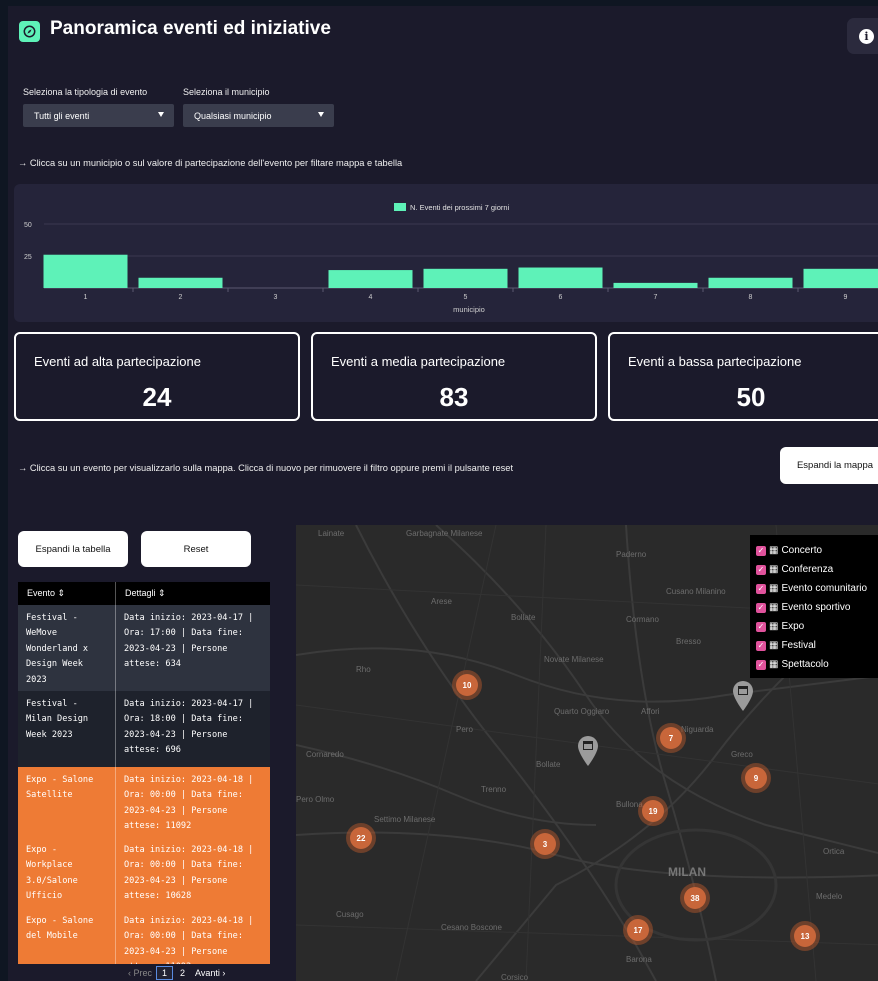 The width and height of the screenshot is (878, 981). What do you see at coordinates (165, 973) in the screenshot?
I see `page-1-button: 1` at bounding box center [165, 973].